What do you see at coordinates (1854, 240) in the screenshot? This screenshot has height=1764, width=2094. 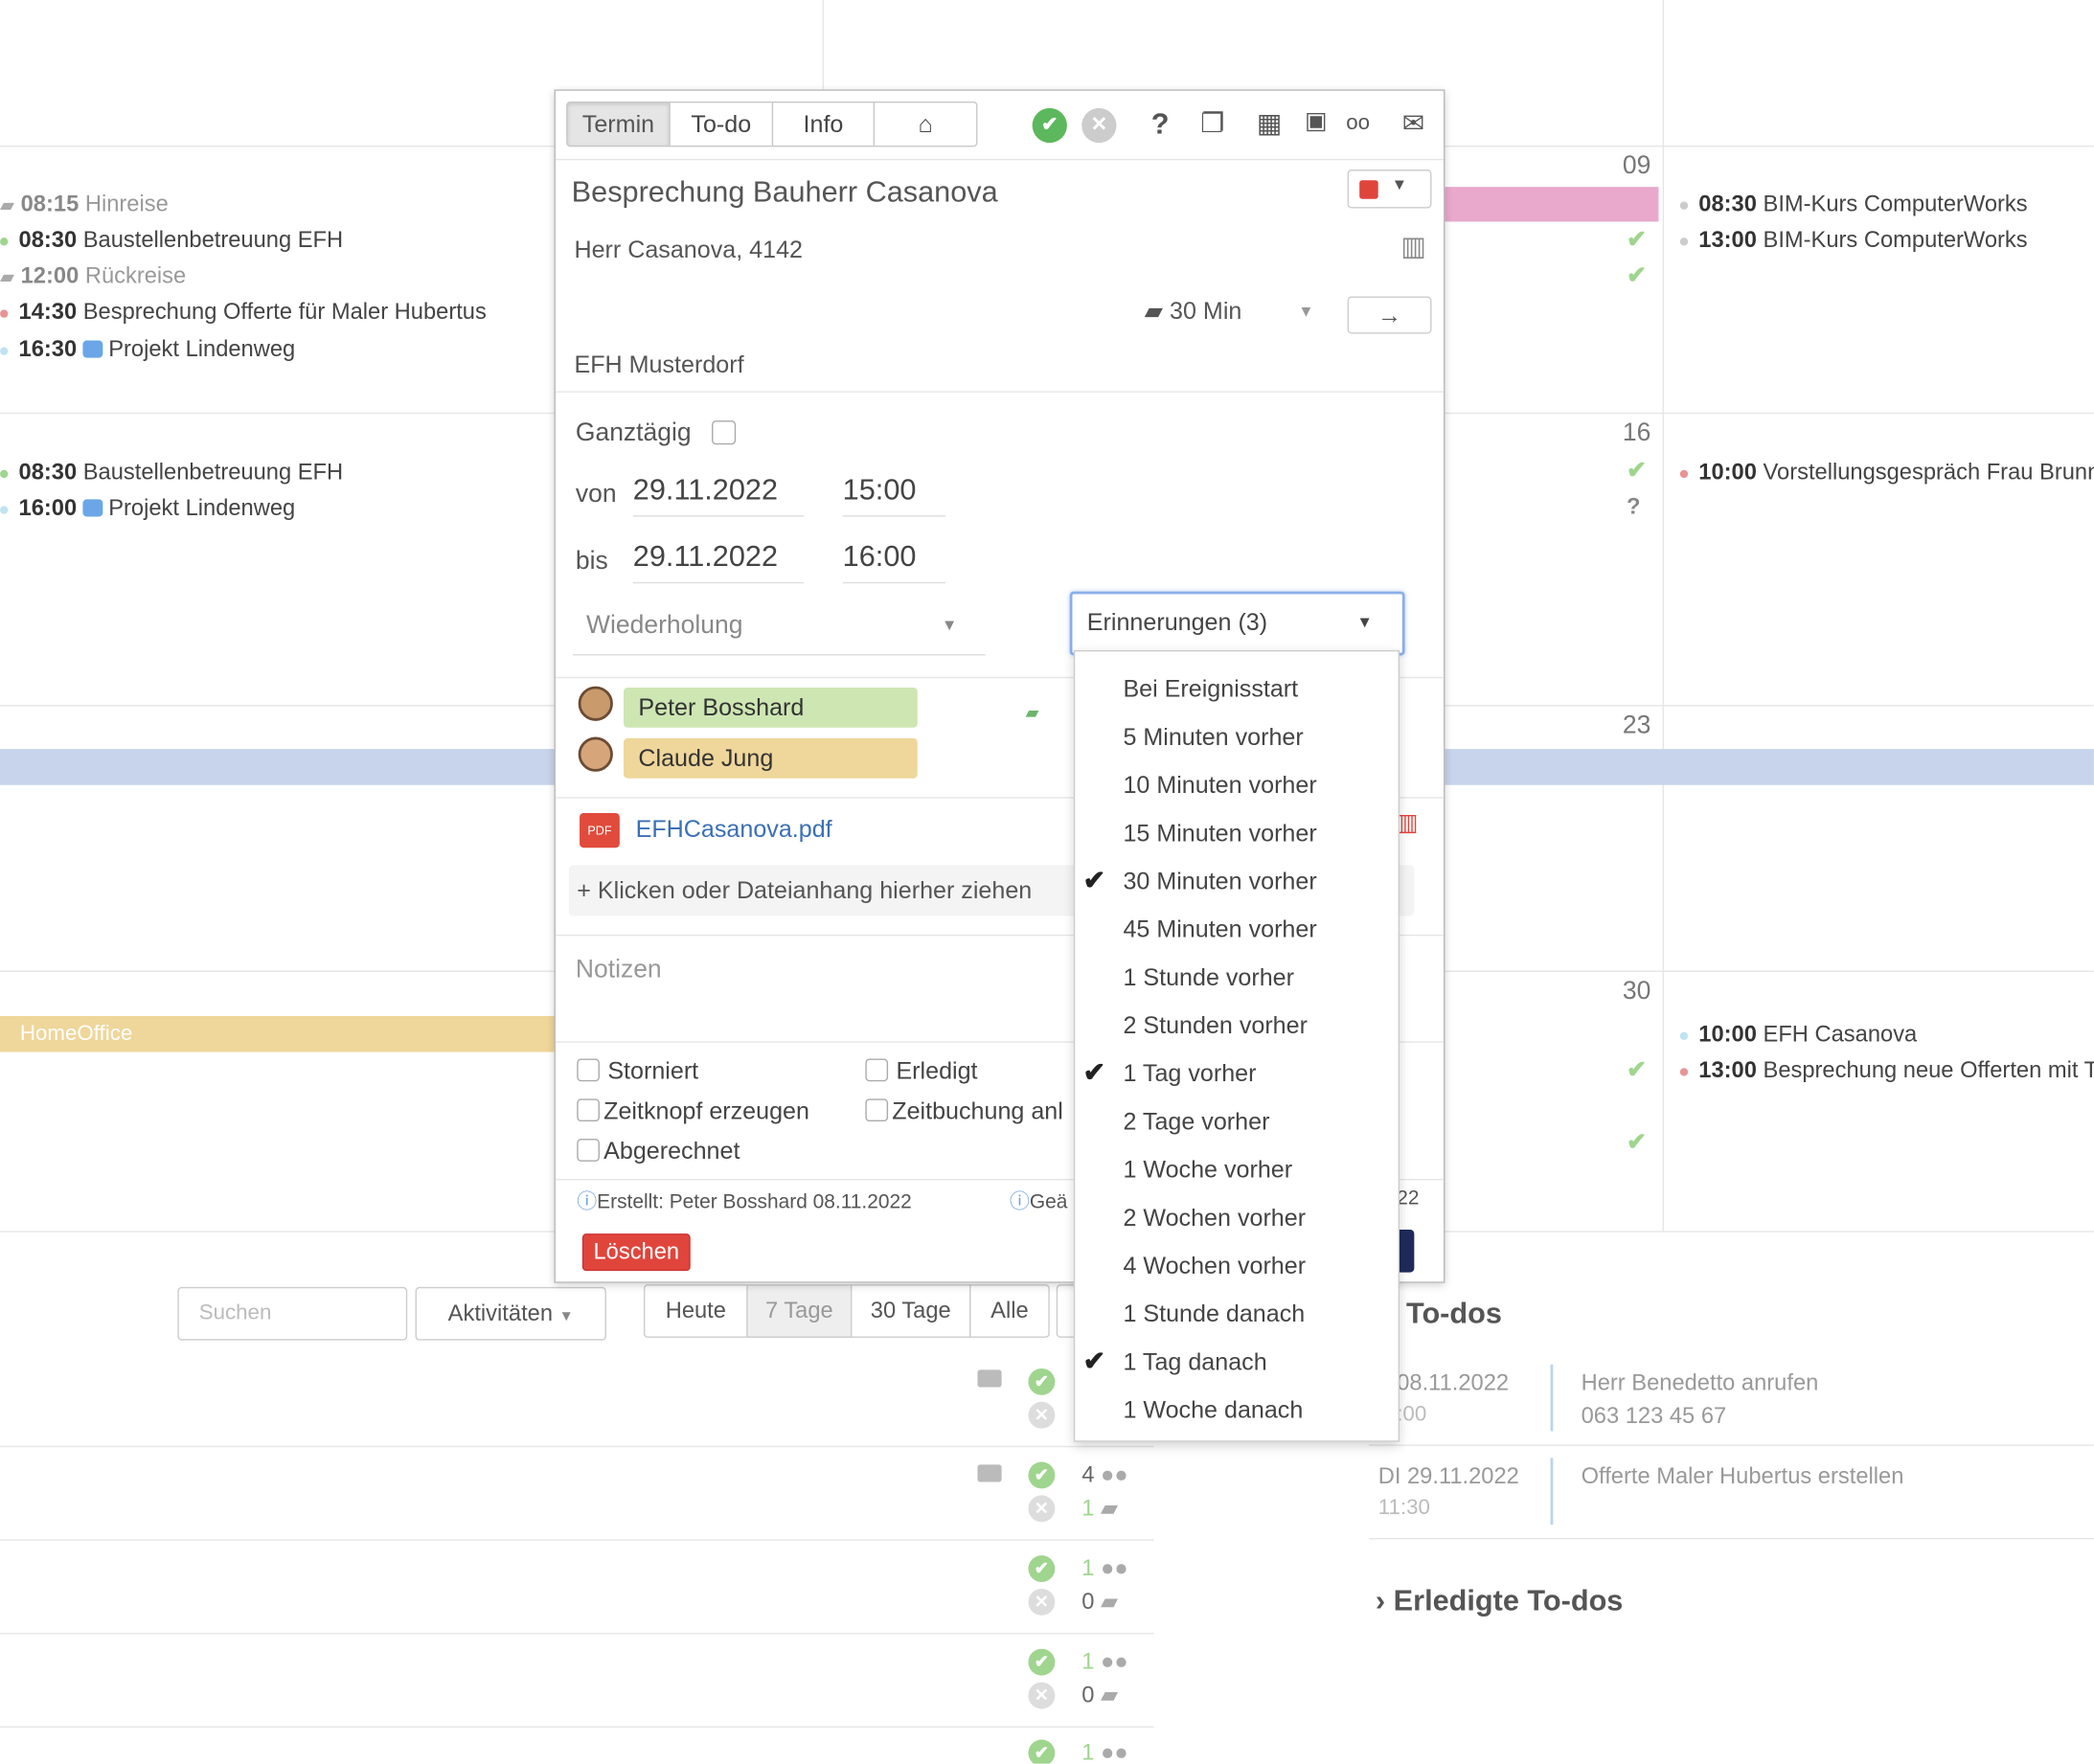 I see `event-bim-2: 13:00 BIM-Kurs ComputerWorks` at bounding box center [1854, 240].